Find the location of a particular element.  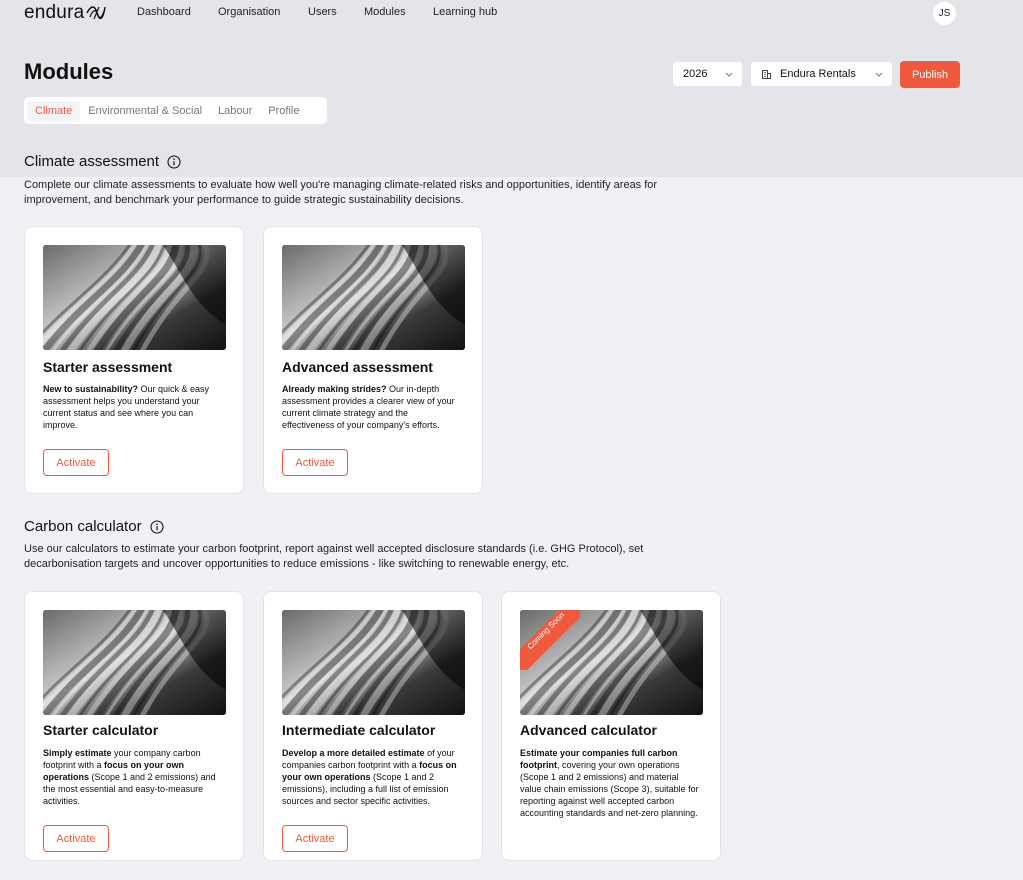

building-icon is located at coordinates (766, 74).